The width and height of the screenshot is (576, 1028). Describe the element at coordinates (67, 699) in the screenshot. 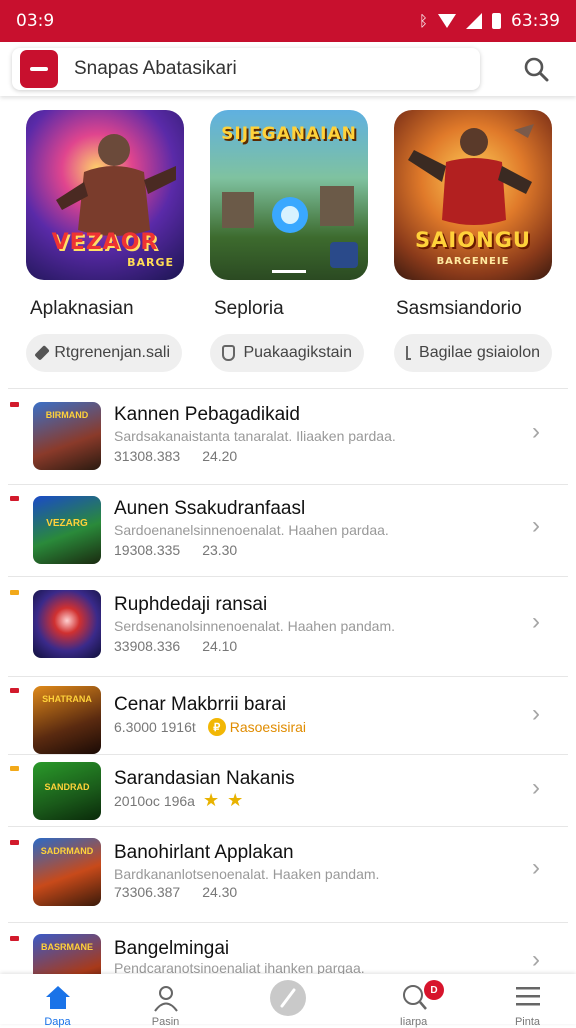

I see `thumbnail-word: SHATRANA` at that location.